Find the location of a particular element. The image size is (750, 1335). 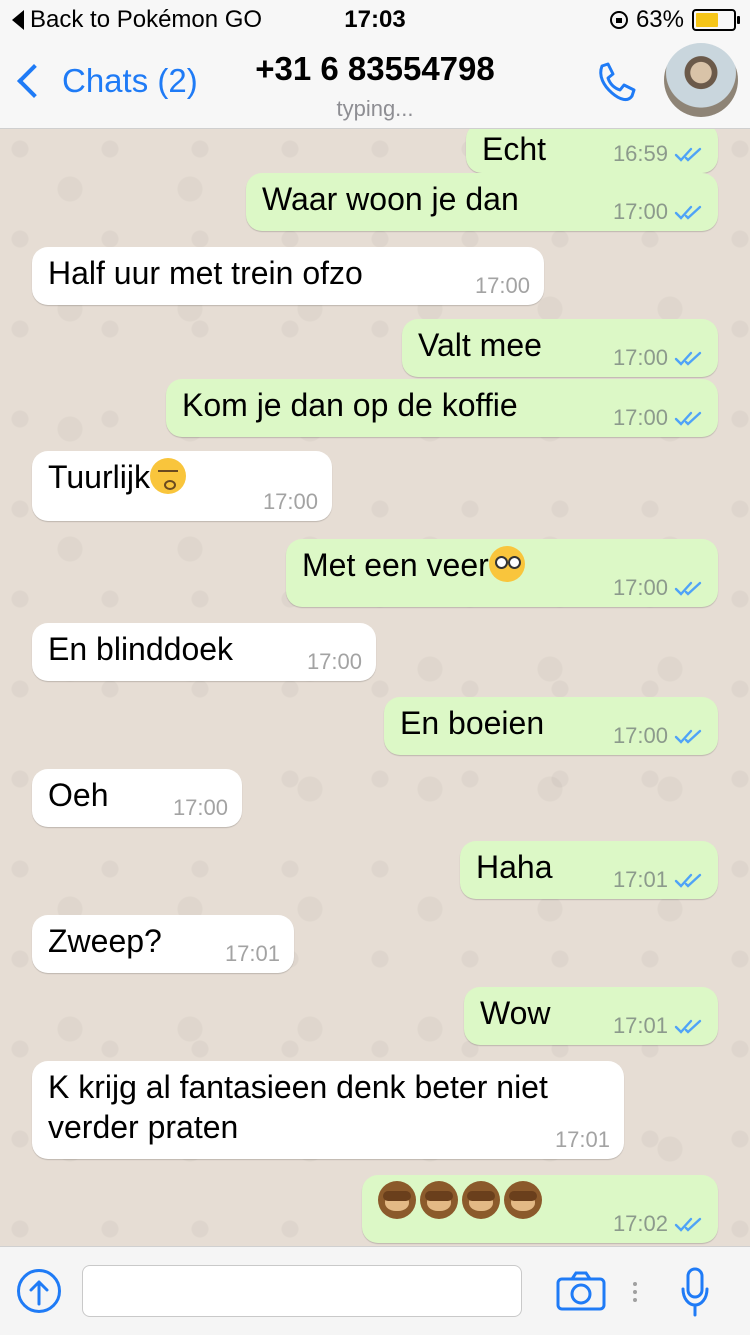

message-text-line: Half uur met trein ofzo is located at coordinates (205, 273).